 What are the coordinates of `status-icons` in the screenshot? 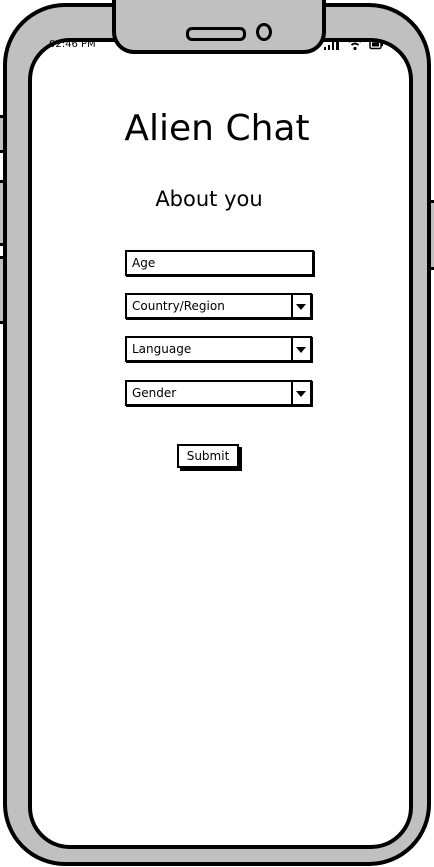 It's located at (354, 44).